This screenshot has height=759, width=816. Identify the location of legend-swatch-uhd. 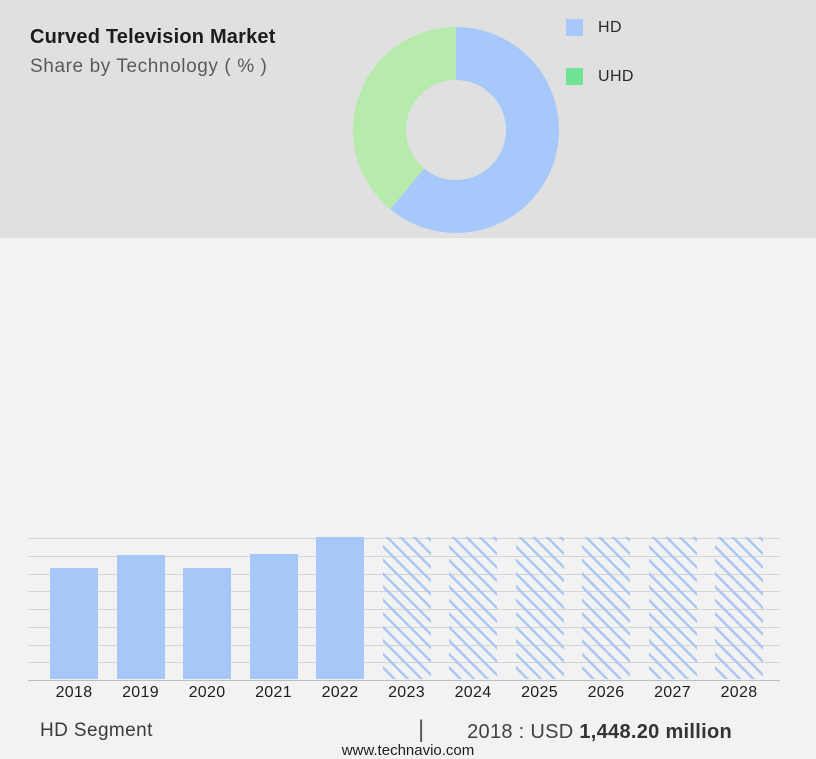
(574, 76).